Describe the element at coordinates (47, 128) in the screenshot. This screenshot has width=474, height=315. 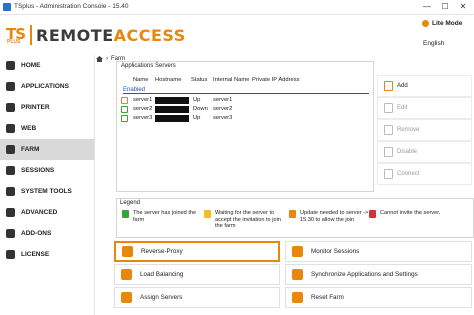
I see `sidebar-item-web: WEB` at that location.